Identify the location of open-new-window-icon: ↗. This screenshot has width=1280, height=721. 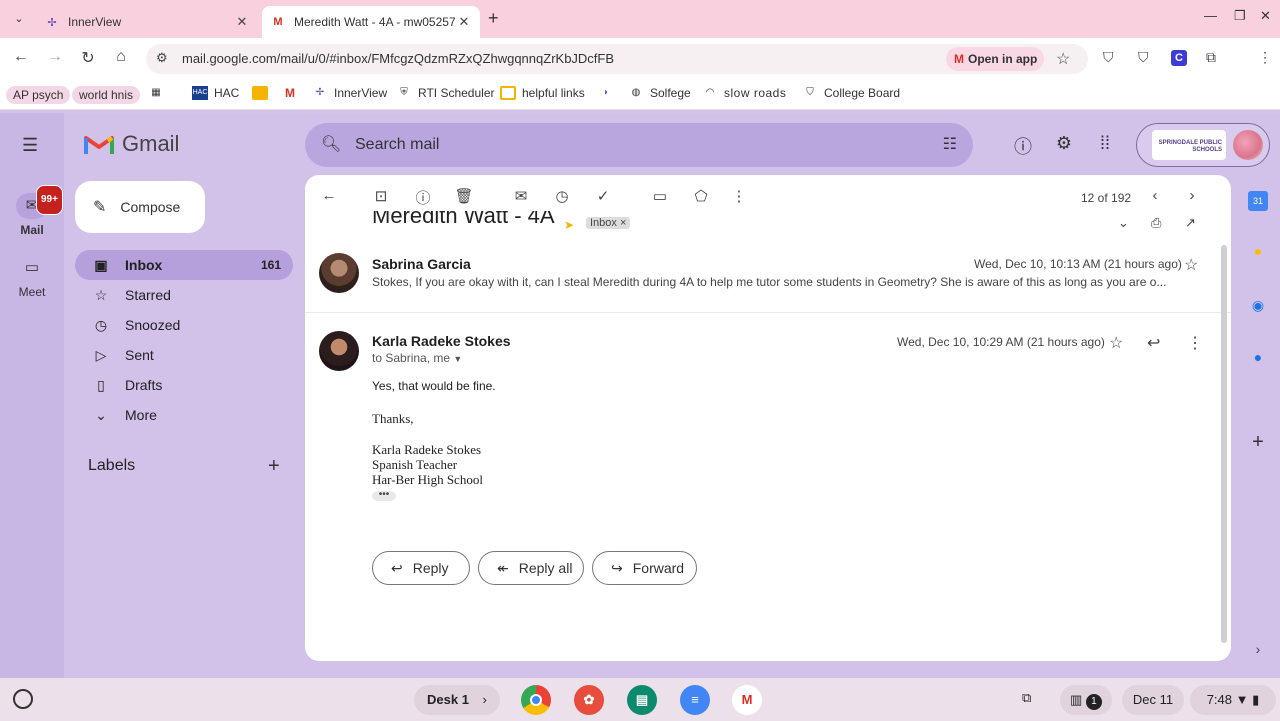
(1190, 223).